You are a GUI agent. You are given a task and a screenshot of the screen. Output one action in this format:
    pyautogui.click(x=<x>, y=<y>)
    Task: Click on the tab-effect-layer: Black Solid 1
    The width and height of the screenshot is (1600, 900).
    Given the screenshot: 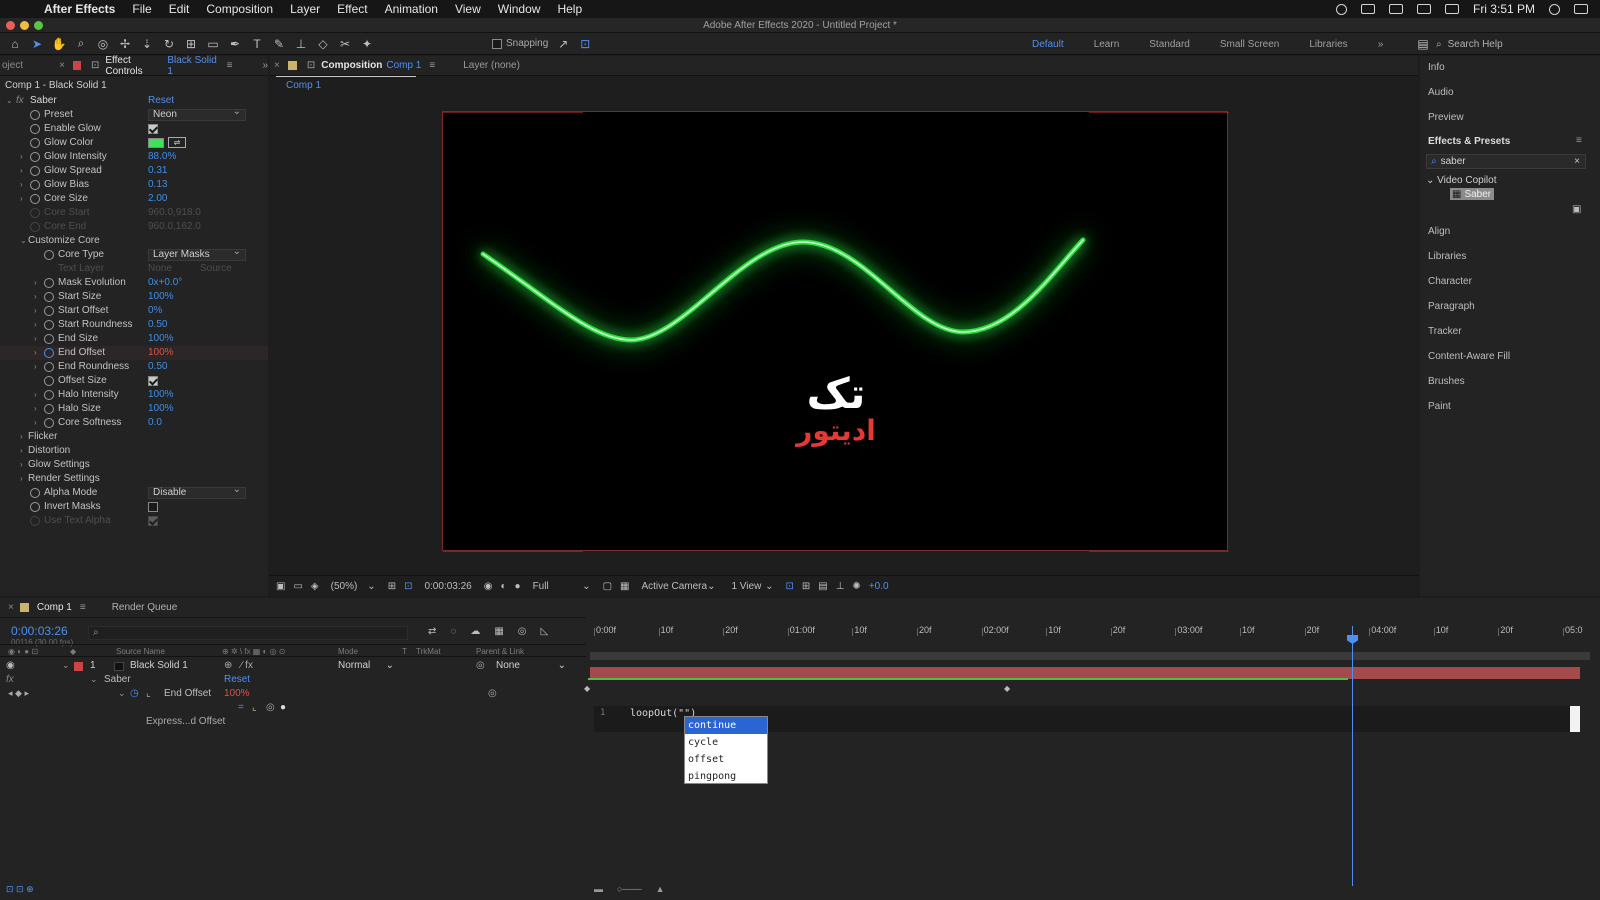 What is the action you would take?
    pyautogui.click(x=192, y=66)
    